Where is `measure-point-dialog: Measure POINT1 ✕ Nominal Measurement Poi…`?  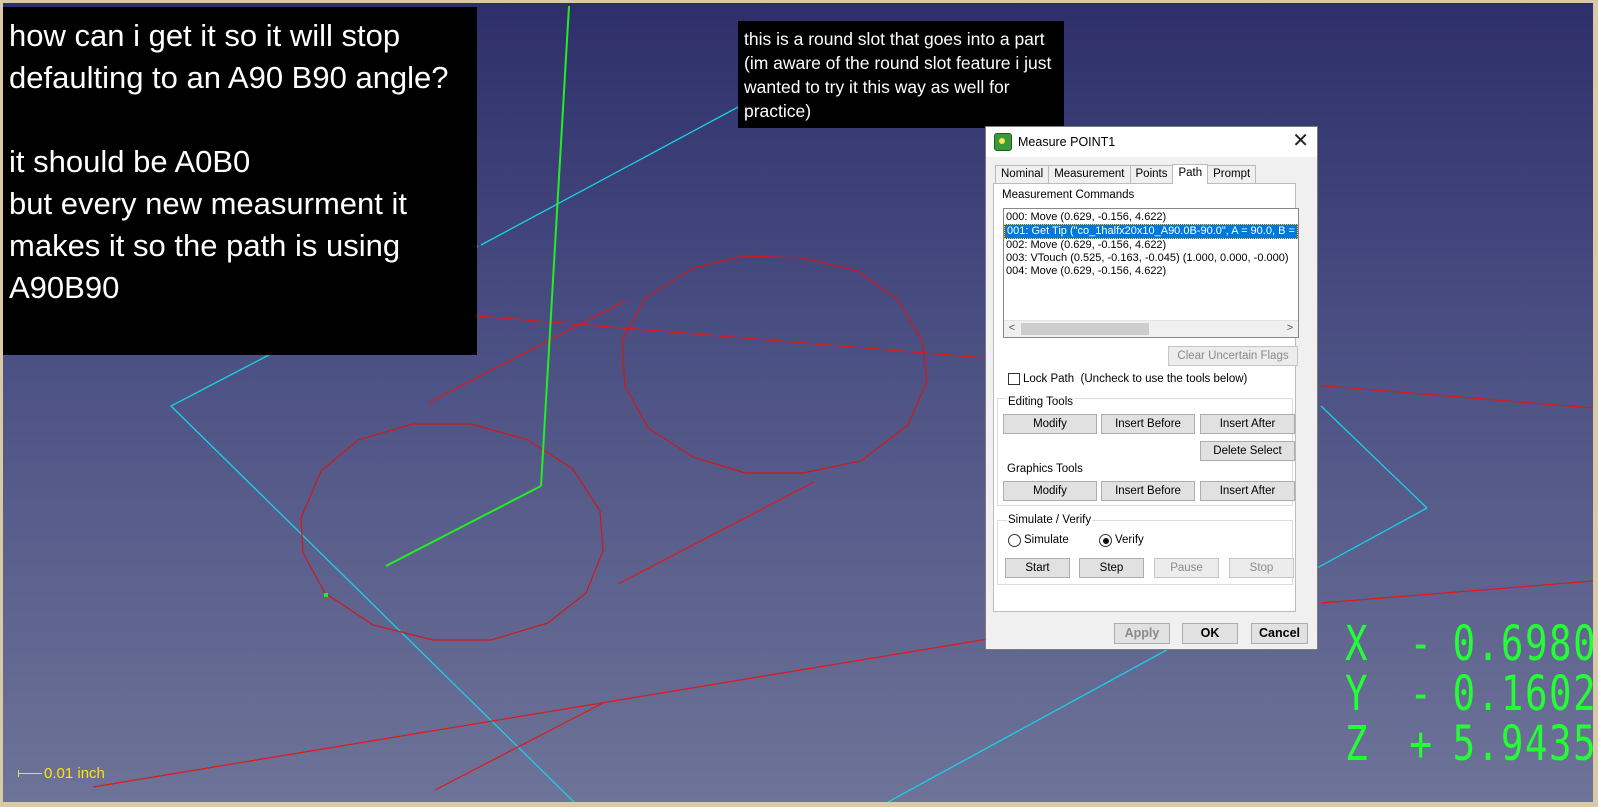
measure-point-dialog: Measure POINT1 ✕ Nominal Measurement Poi… is located at coordinates (1151, 388).